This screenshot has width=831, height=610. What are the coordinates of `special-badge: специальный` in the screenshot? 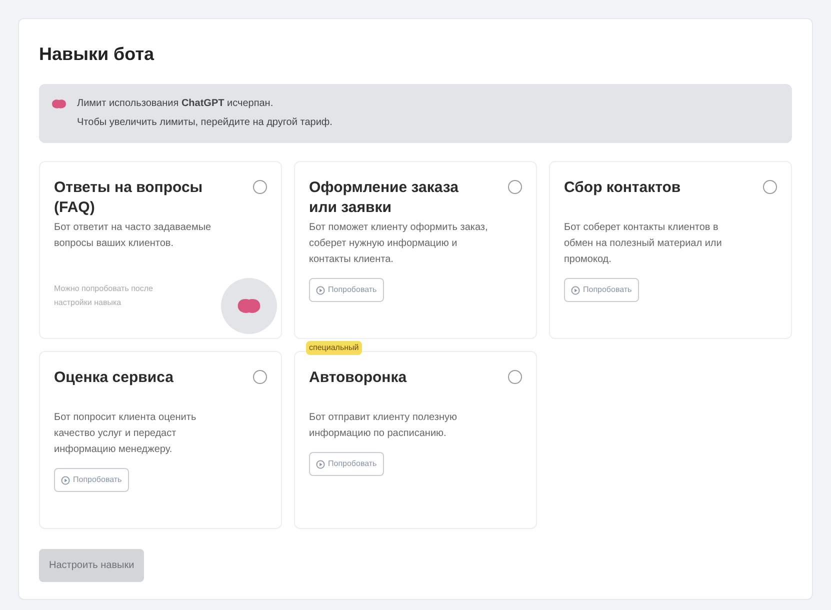 It's located at (334, 348).